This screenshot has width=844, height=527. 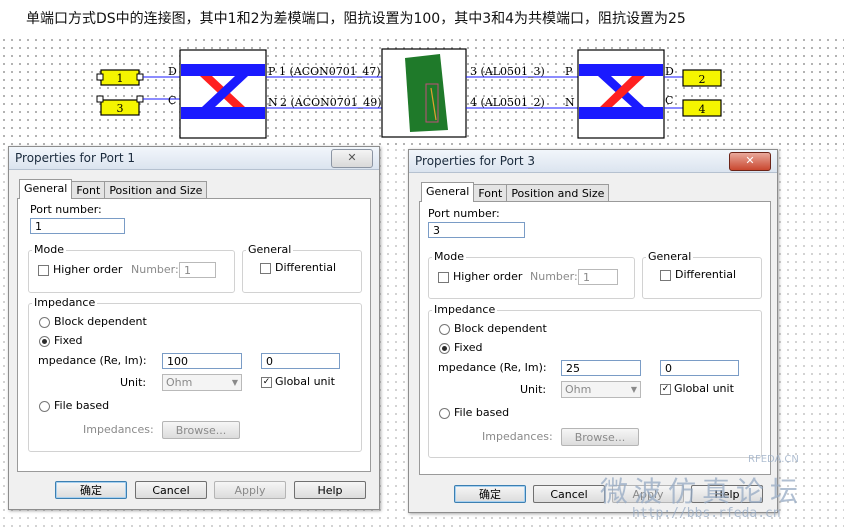 What do you see at coordinates (118, 429) in the screenshot?
I see `impedances-label: Impedances:` at bounding box center [118, 429].